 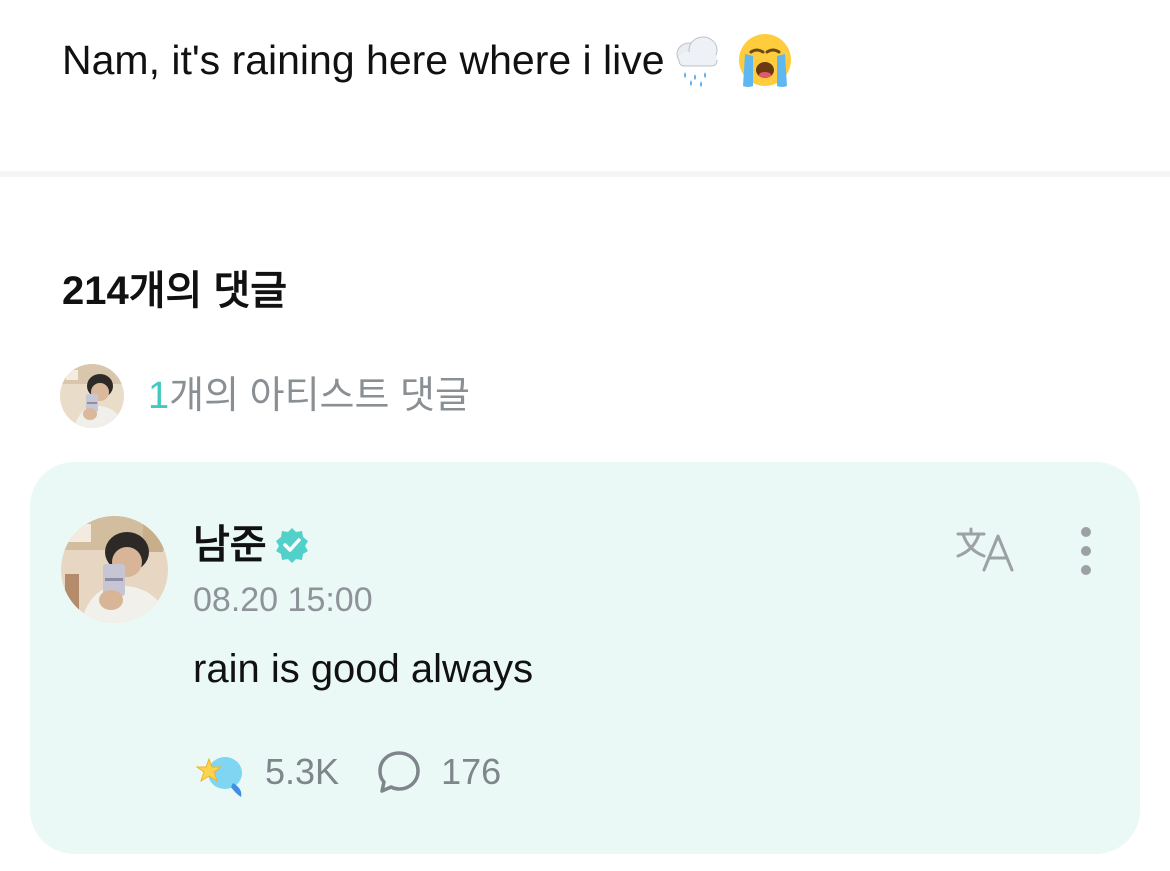 I want to click on verified-badge-icon, so click(x=291, y=545).